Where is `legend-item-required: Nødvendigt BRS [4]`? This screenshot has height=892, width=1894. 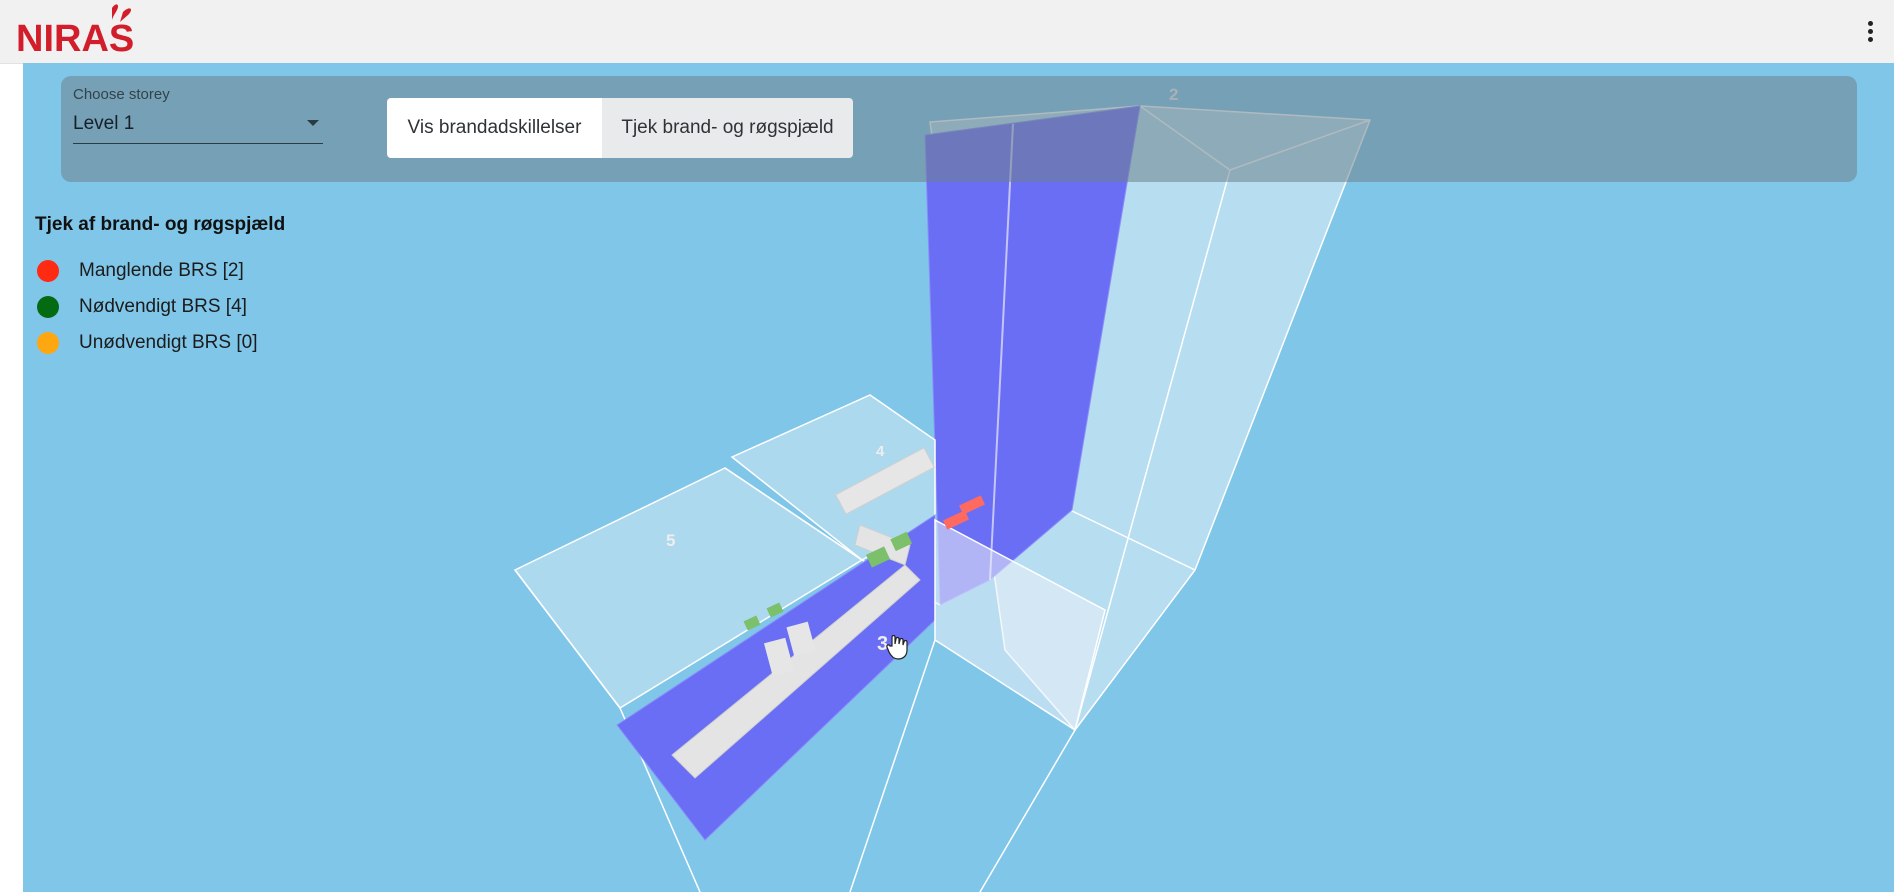 legend-item-required: Nødvendigt BRS [4] is located at coordinates (160, 310).